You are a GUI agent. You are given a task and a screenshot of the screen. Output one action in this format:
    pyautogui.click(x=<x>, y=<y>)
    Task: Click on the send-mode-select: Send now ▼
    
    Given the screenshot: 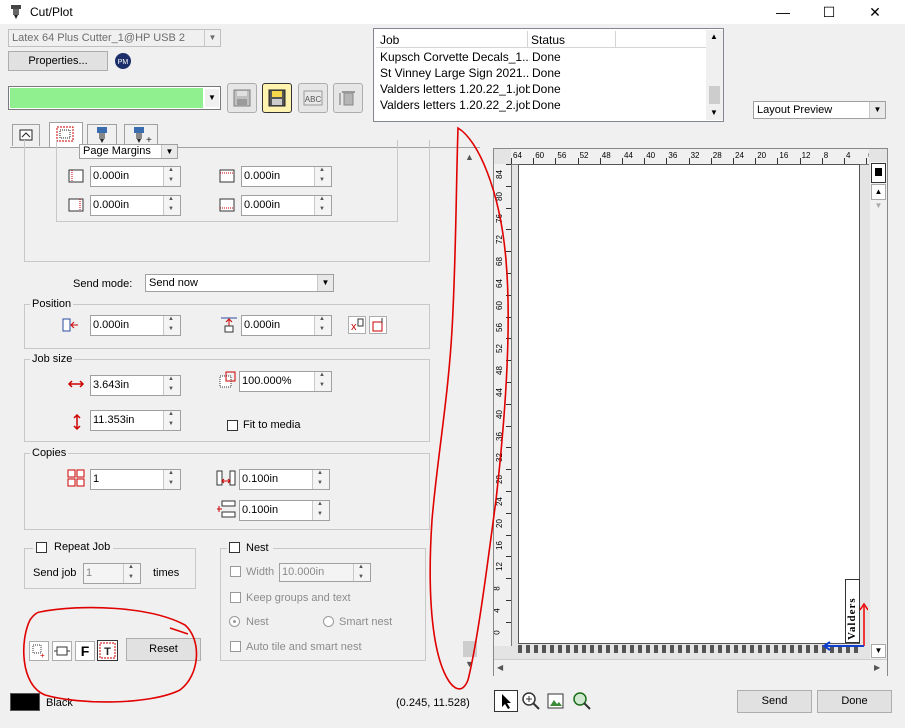 What is the action you would take?
    pyautogui.click(x=239, y=283)
    